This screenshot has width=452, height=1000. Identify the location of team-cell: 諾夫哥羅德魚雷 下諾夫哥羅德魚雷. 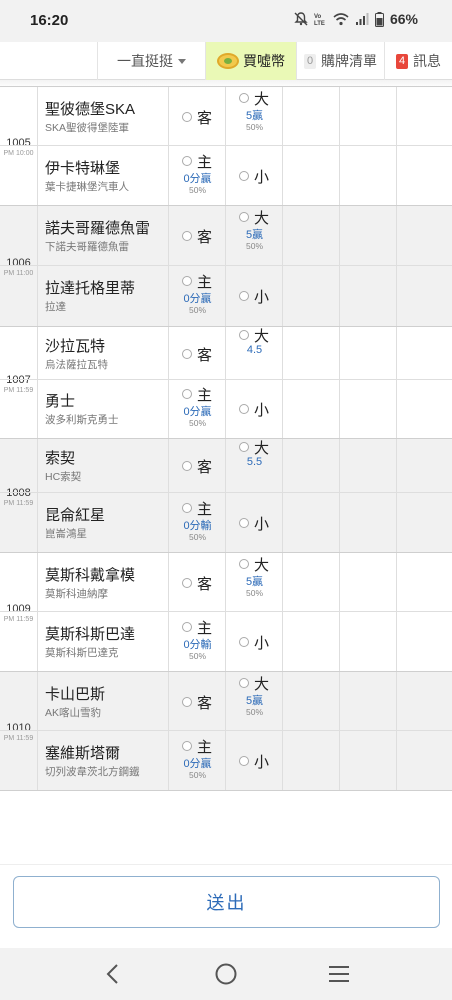
(102, 235).